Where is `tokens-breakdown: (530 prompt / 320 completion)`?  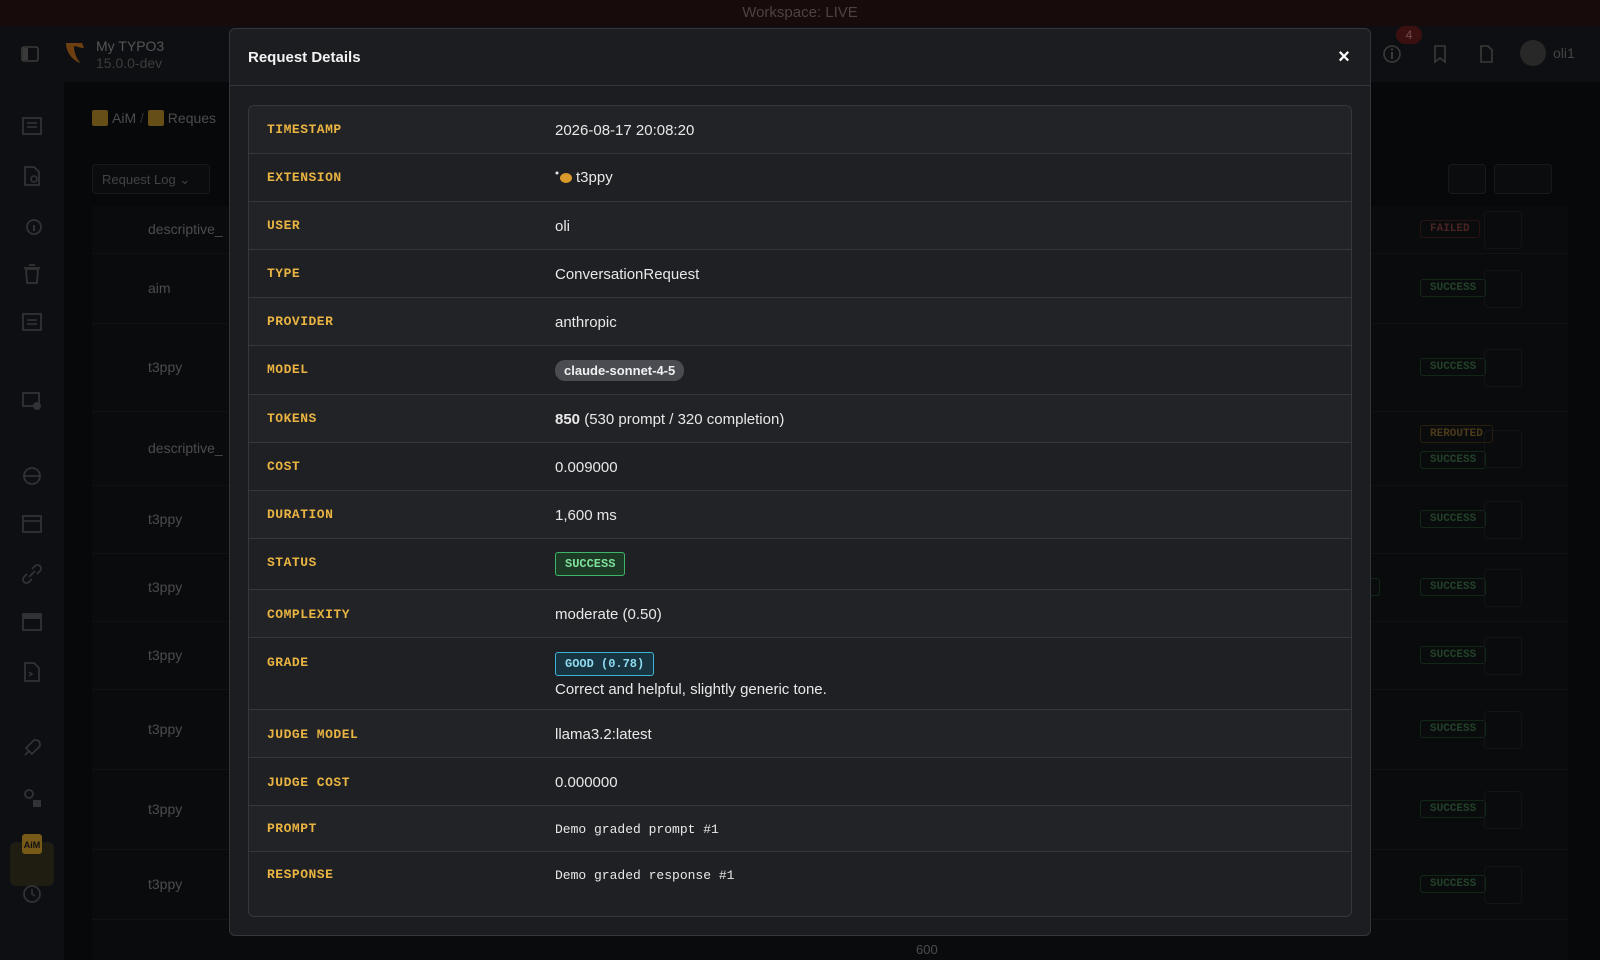 tokens-breakdown: (530 prompt / 320 completion) is located at coordinates (684, 419).